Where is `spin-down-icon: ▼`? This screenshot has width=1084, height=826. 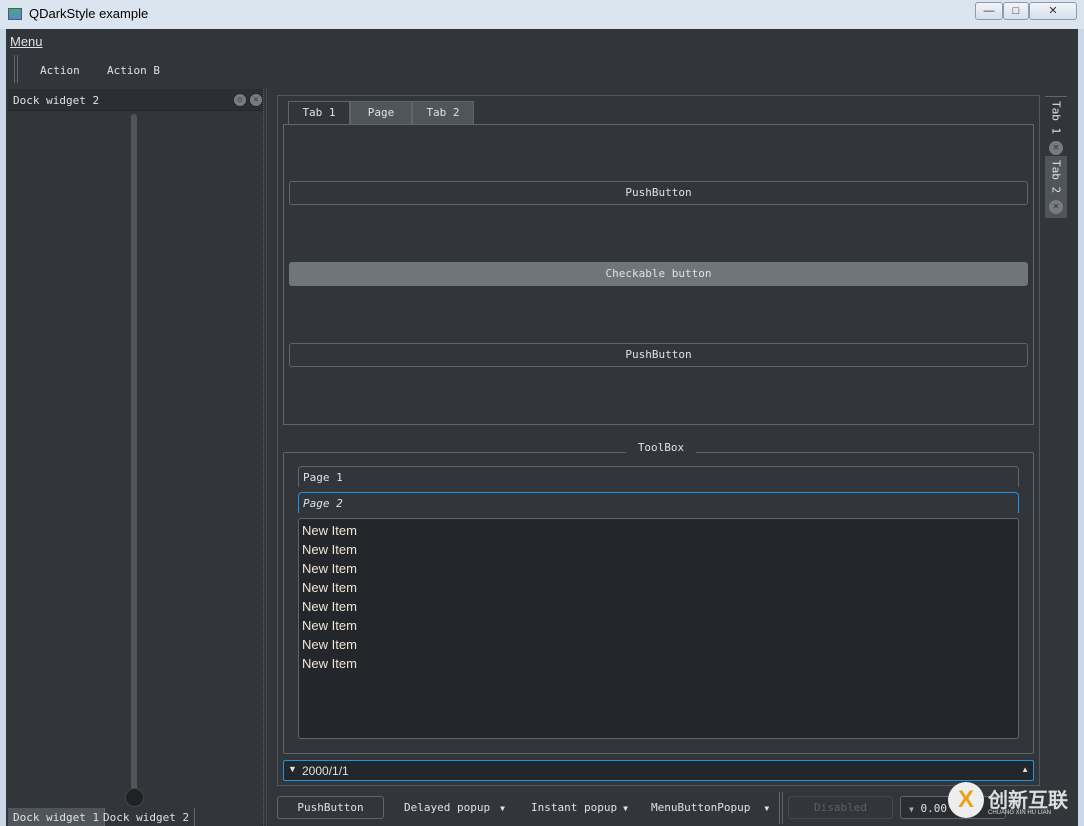 spin-down-icon: ▼ is located at coordinates (911, 809).